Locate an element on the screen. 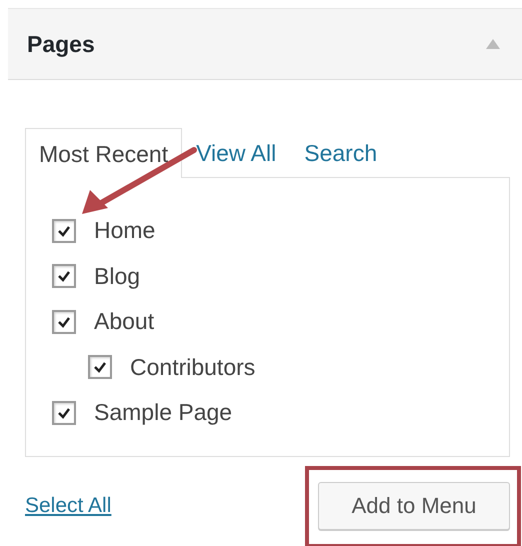  tab: Most Recent is located at coordinates (103, 153).